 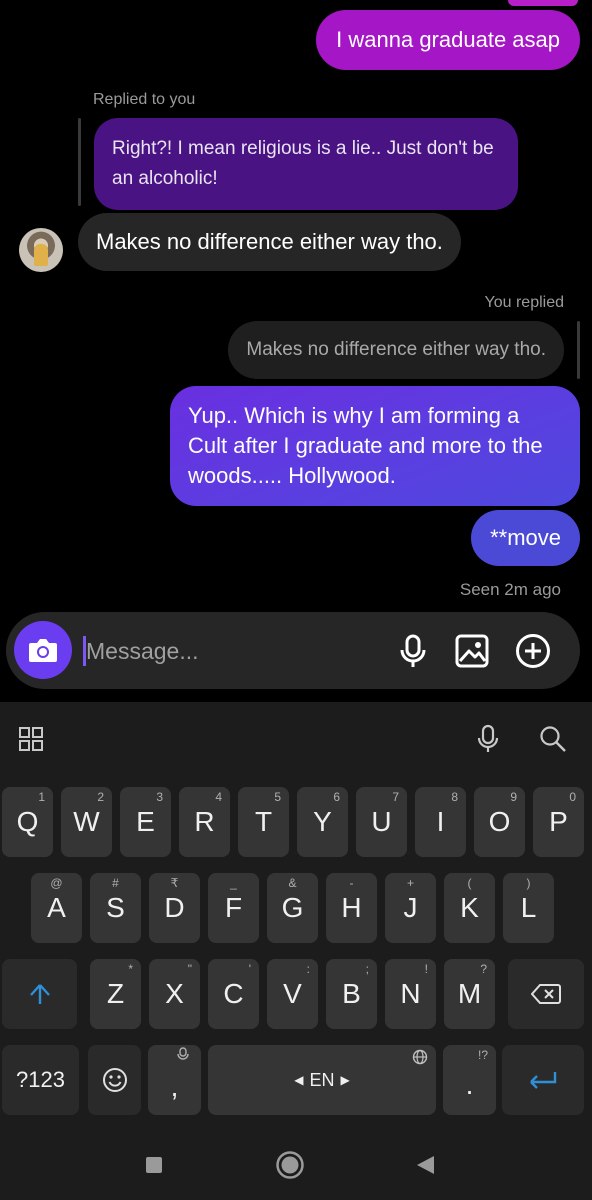 I want to click on avatar, so click(x=41, y=250).